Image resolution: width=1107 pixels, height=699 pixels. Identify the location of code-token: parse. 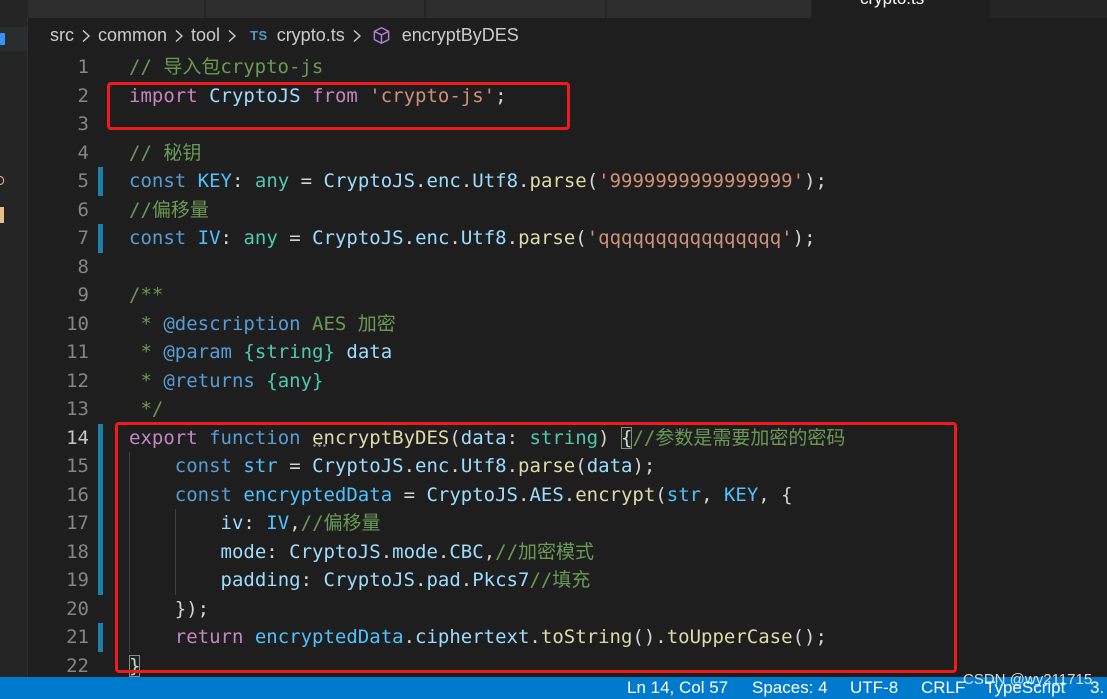
(547, 238).